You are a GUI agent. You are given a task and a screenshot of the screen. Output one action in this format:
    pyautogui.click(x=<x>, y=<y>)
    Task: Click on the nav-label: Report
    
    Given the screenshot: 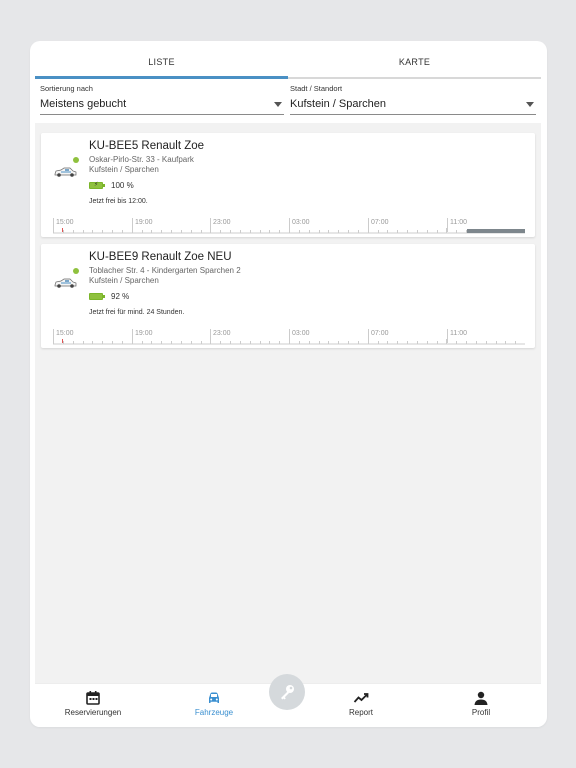 What is the action you would take?
    pyautogui.click(x=360, y=712)
    